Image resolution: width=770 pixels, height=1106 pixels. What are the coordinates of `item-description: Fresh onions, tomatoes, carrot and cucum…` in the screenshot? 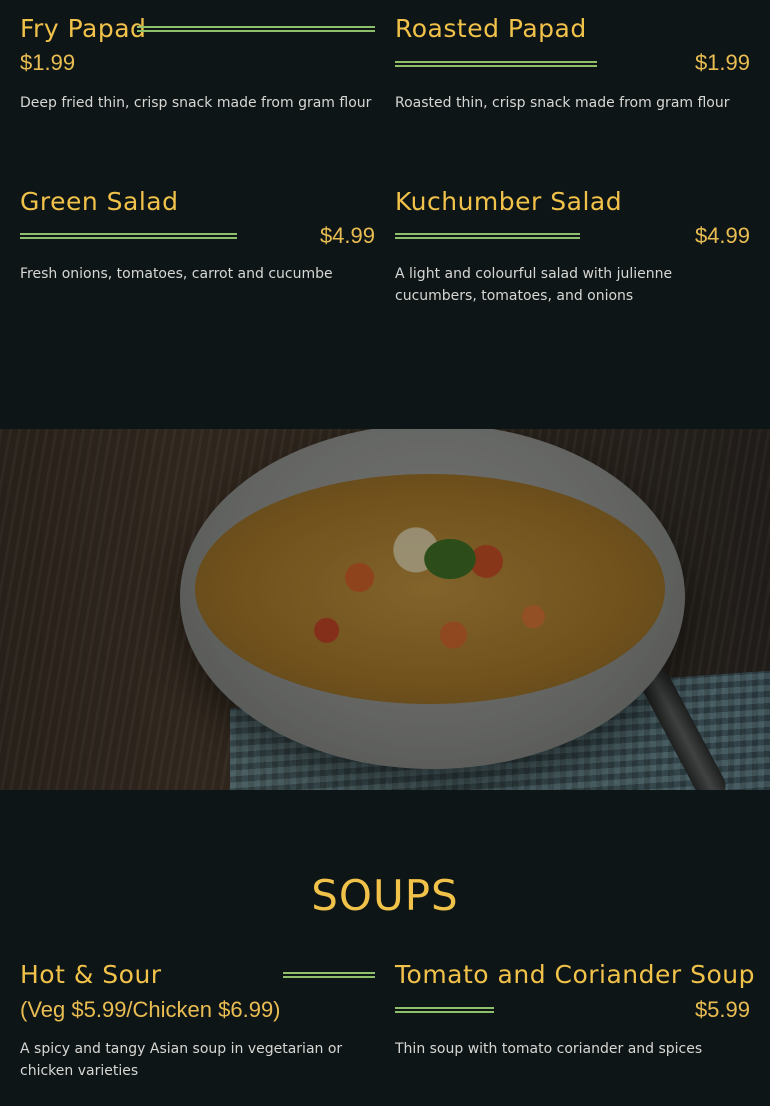 It's located at (176, 274).